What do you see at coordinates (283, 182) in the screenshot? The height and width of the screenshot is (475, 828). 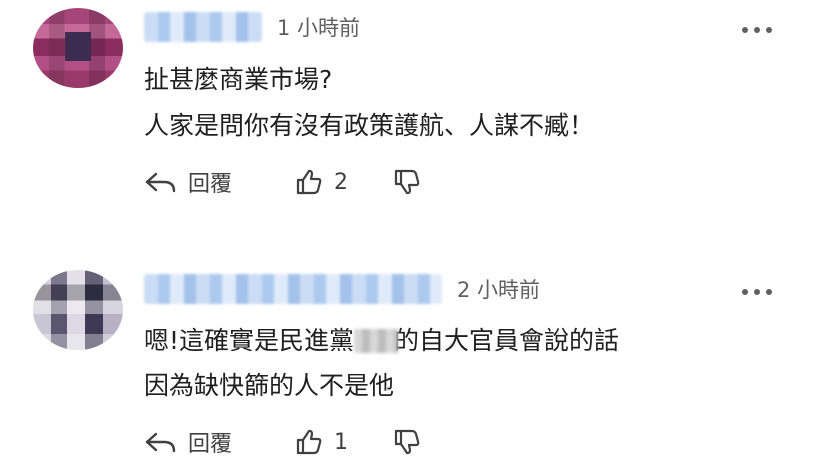 I see `comment-actions: 回覆 2` at bounding box center [283, 182].